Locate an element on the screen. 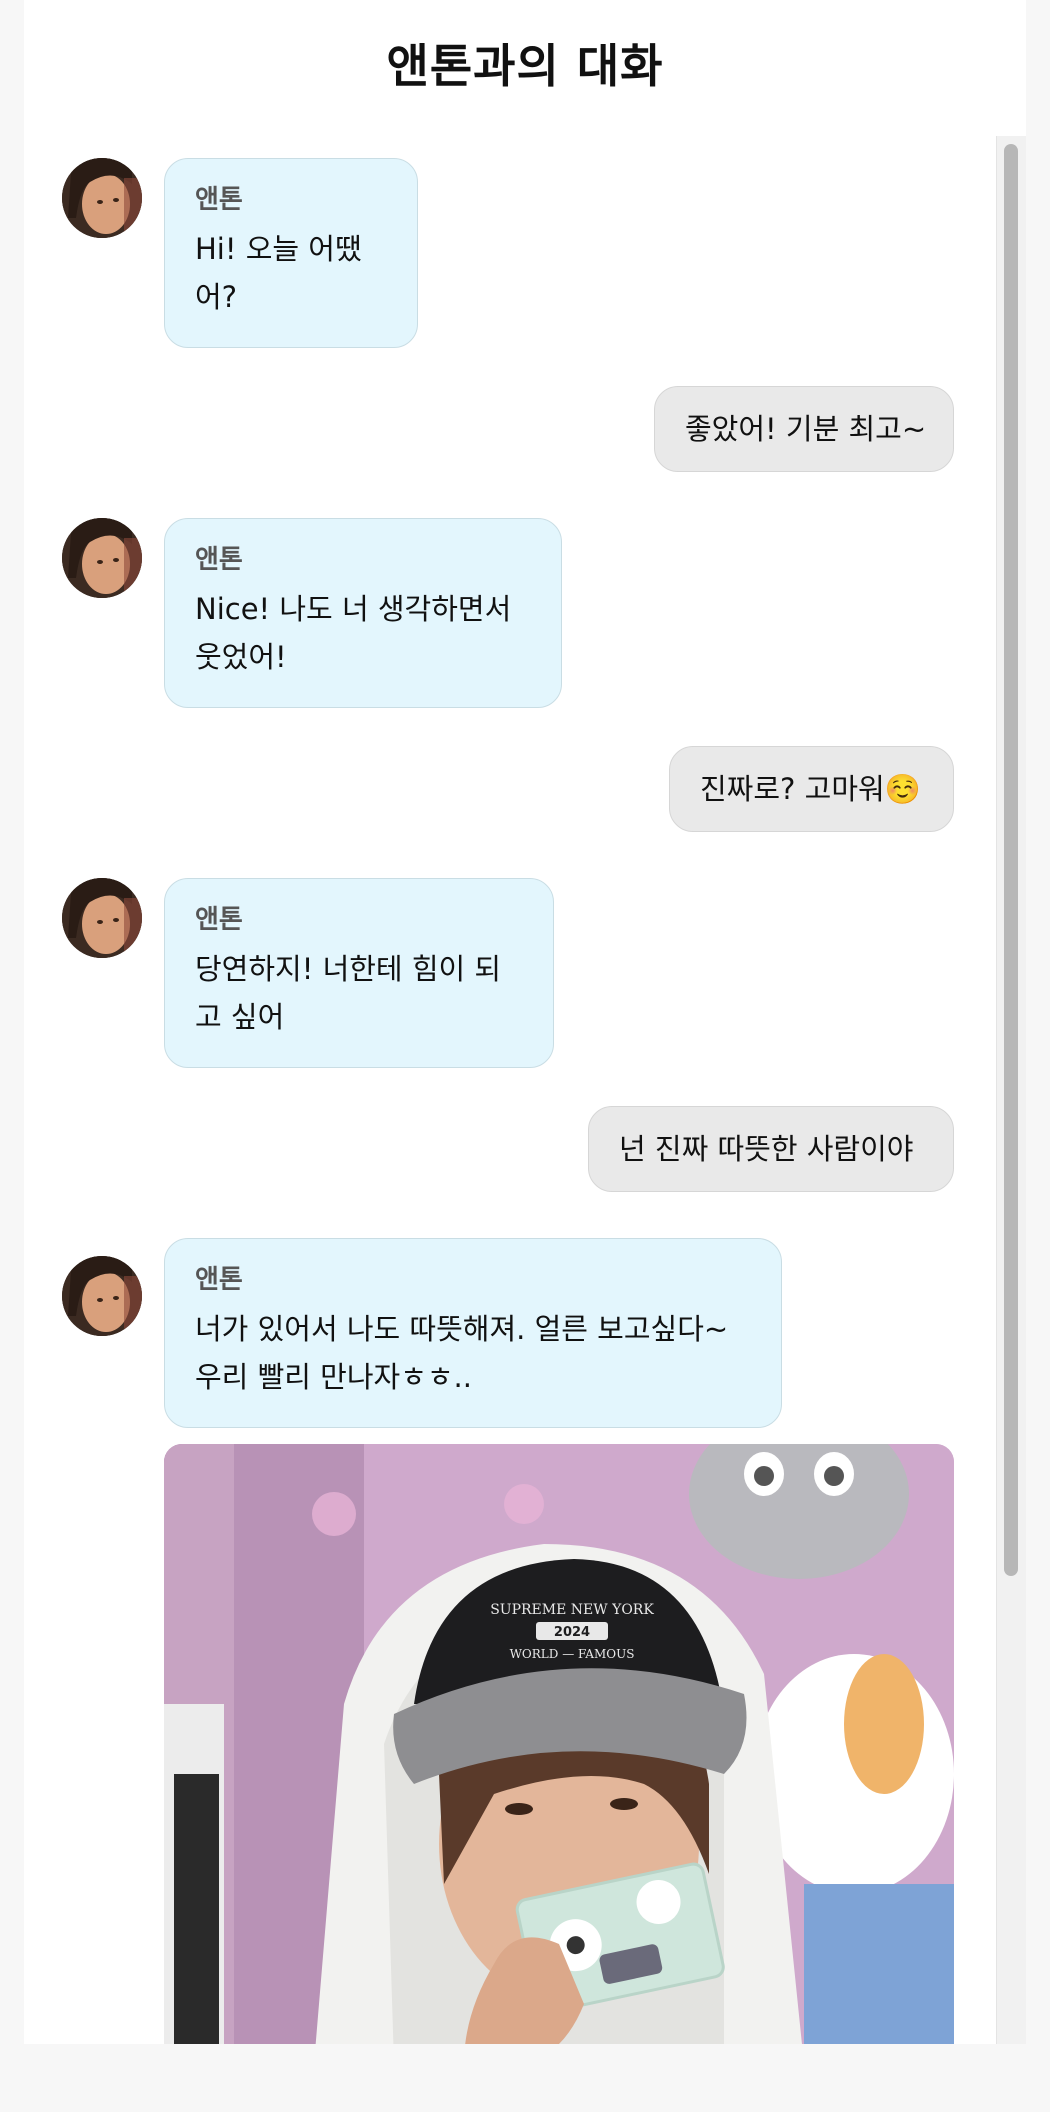 The image size is (1050, 2112). incoming-message-bubble: 앤톤 당연하지! 너한테 힘이 되고 싶어 is located at coordinates (359, 973).